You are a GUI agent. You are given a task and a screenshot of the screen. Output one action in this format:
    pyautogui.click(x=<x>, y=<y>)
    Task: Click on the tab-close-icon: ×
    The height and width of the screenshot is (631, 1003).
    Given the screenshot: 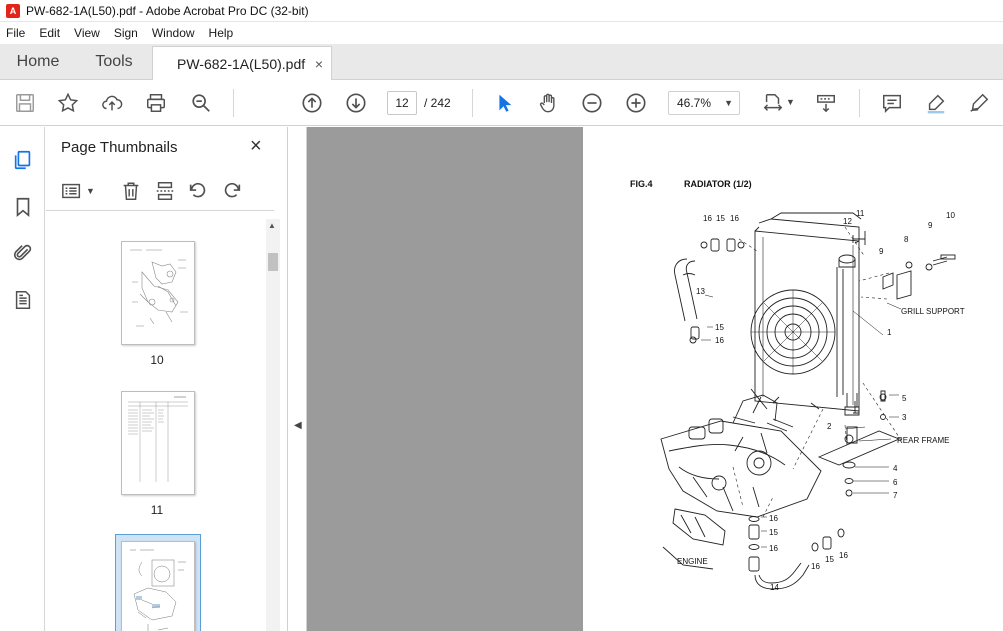 What is the action you would take?
    pyautogui.click(x=319, y=64)
    